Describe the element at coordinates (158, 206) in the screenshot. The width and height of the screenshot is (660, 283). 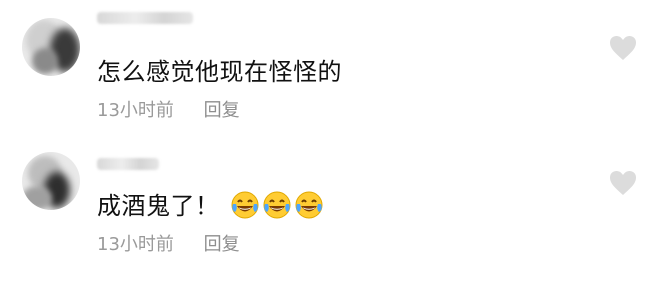
I see `comment-text-body: 成酒鬼了！` at that location.